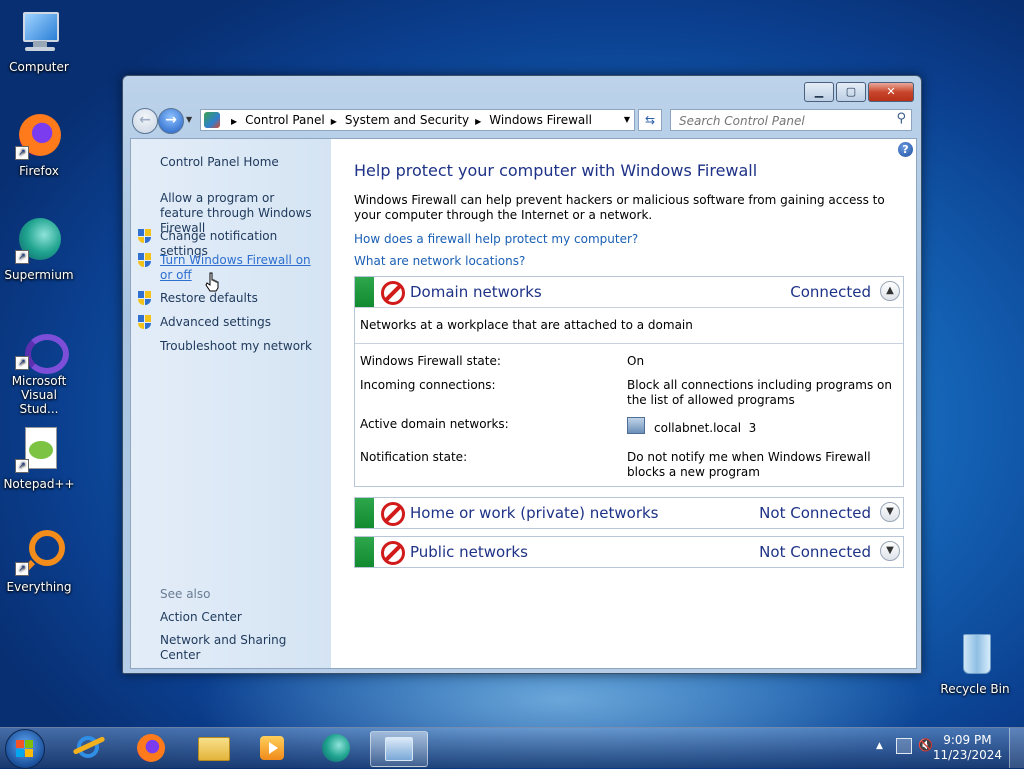 The height and width of the screenshot is (769, 1024). I want to click on firefox-icon, so click(151, 748).